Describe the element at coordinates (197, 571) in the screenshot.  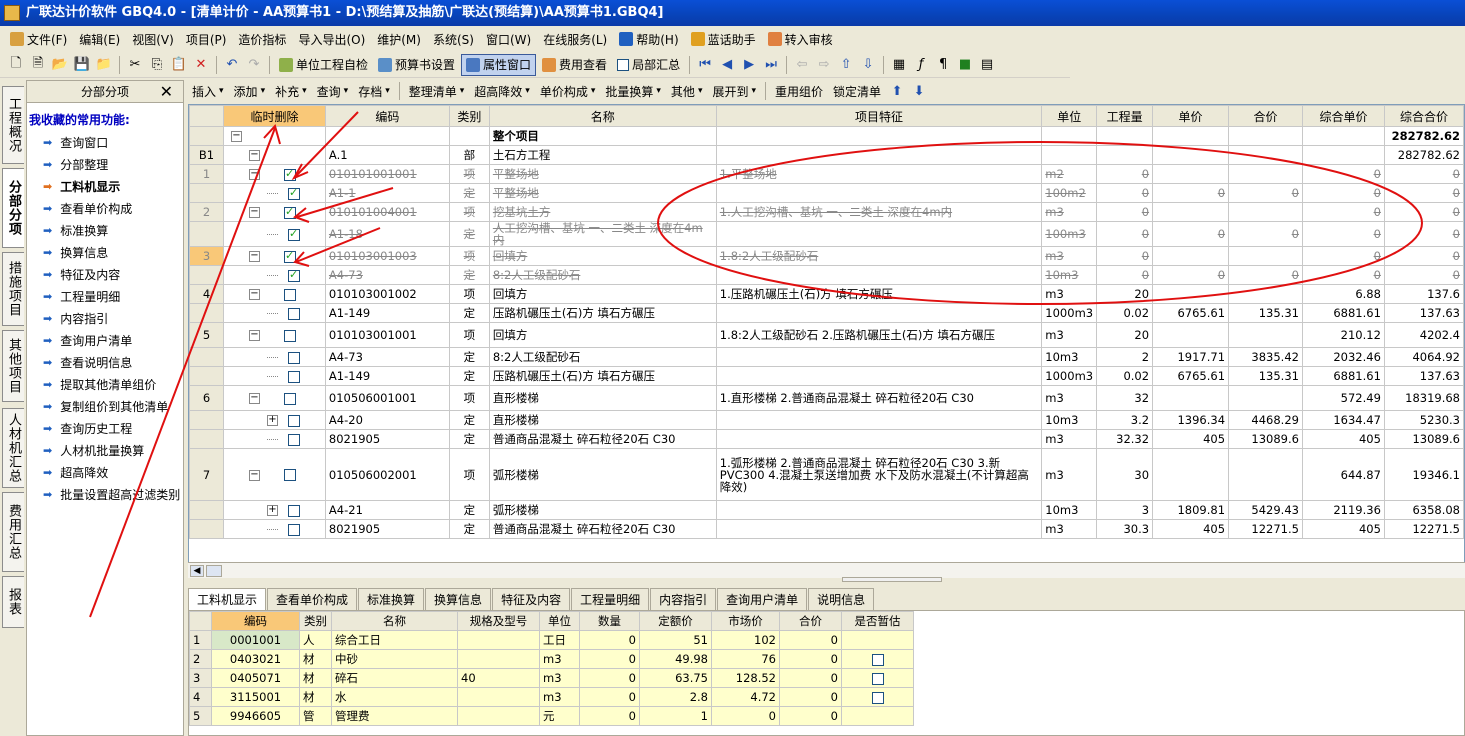
I see `scroll-left-icon: ◀` at that location.